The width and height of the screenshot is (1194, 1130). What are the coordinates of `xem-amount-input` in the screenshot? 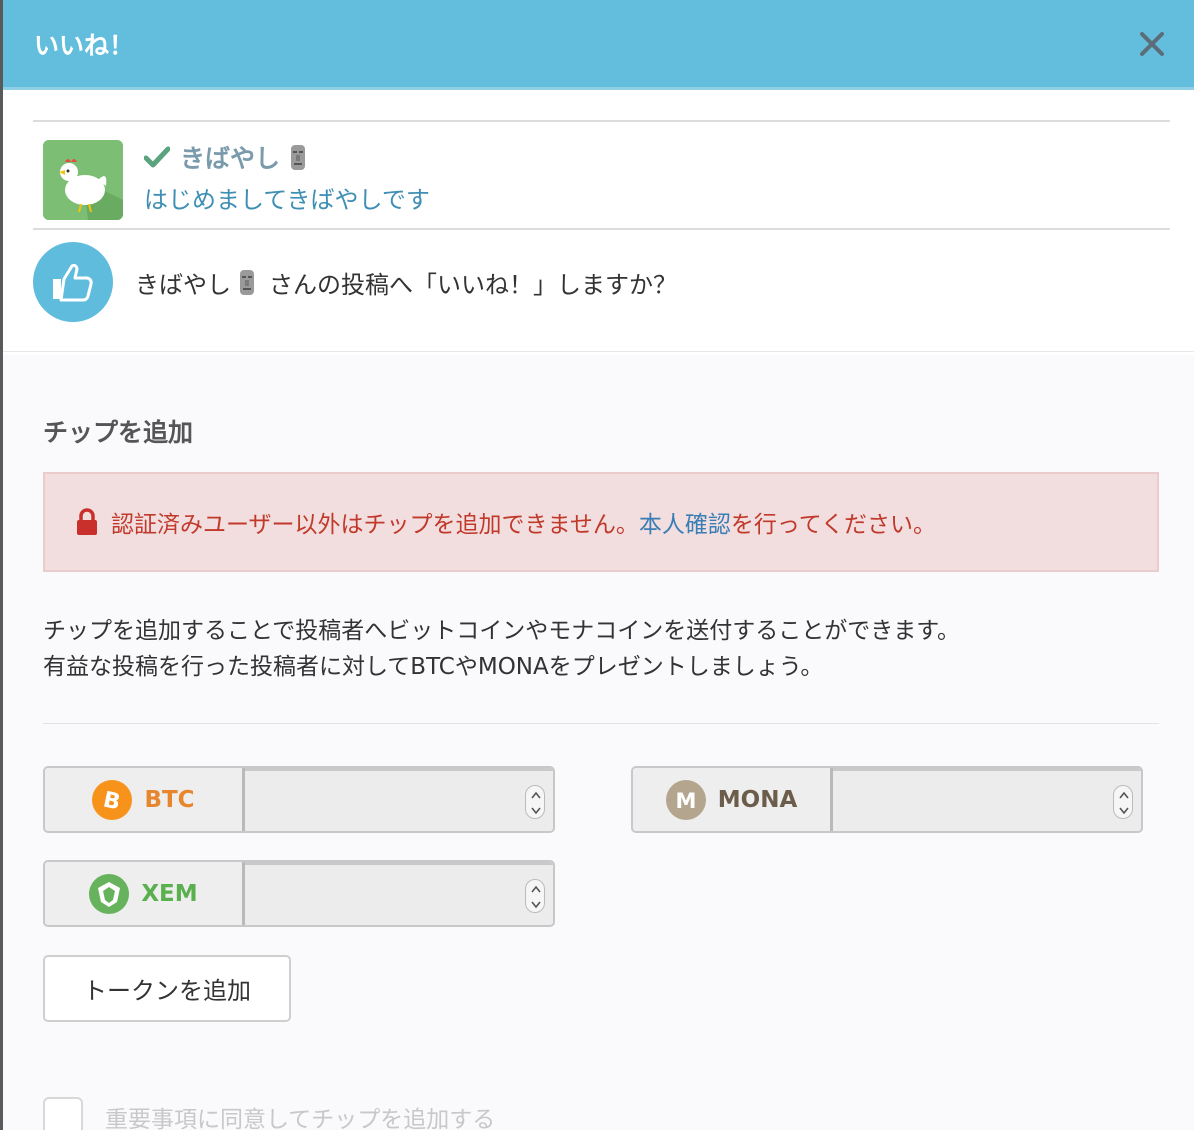 It's located at (399, 893).